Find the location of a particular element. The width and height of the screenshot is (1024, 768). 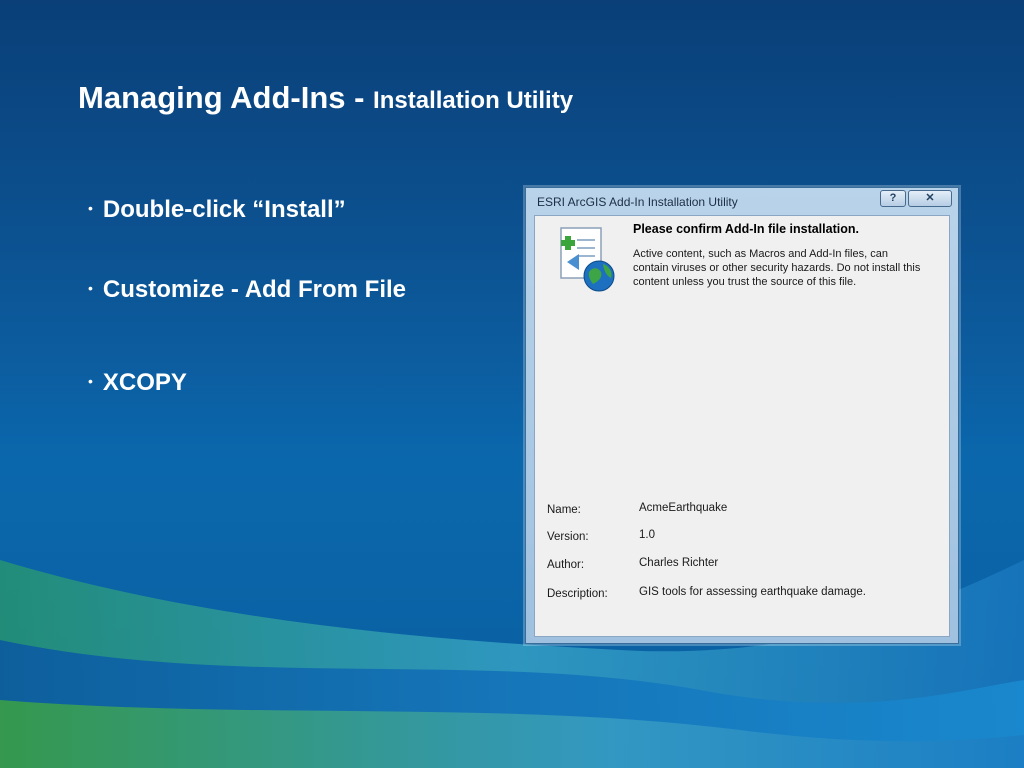

slide-title: Managing Add-Ins - Installation Utility is located at coordinates (325, 98).